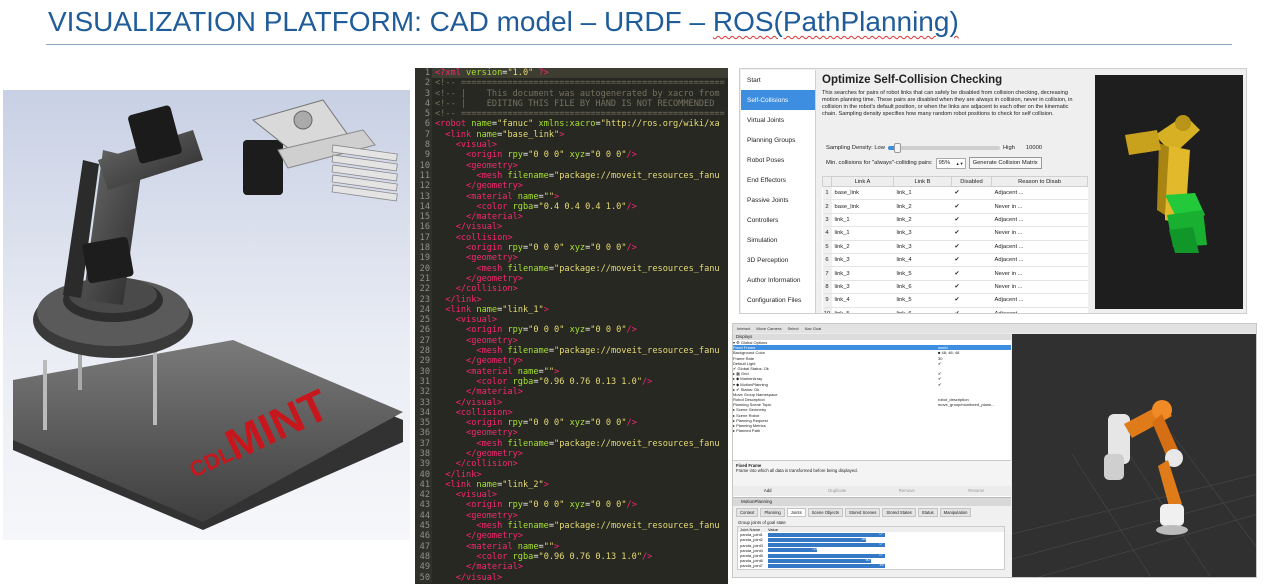  Describe the element at coordinates (827, 233) in the screenshot. I see `table-cell: 4` at that location.